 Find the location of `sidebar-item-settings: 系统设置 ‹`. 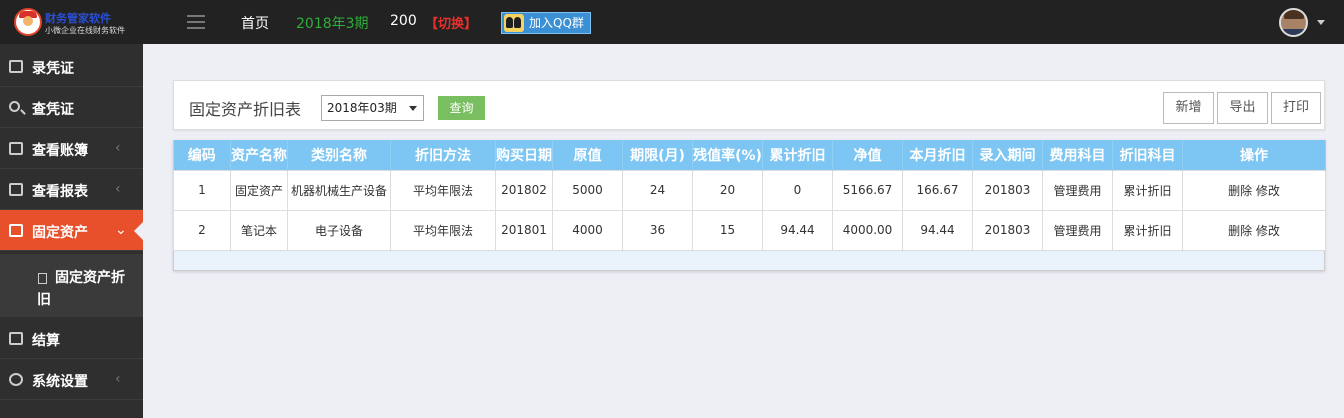

sidebar-item-settings: 系统设置 ‹ is located at coordinates (71, 379).